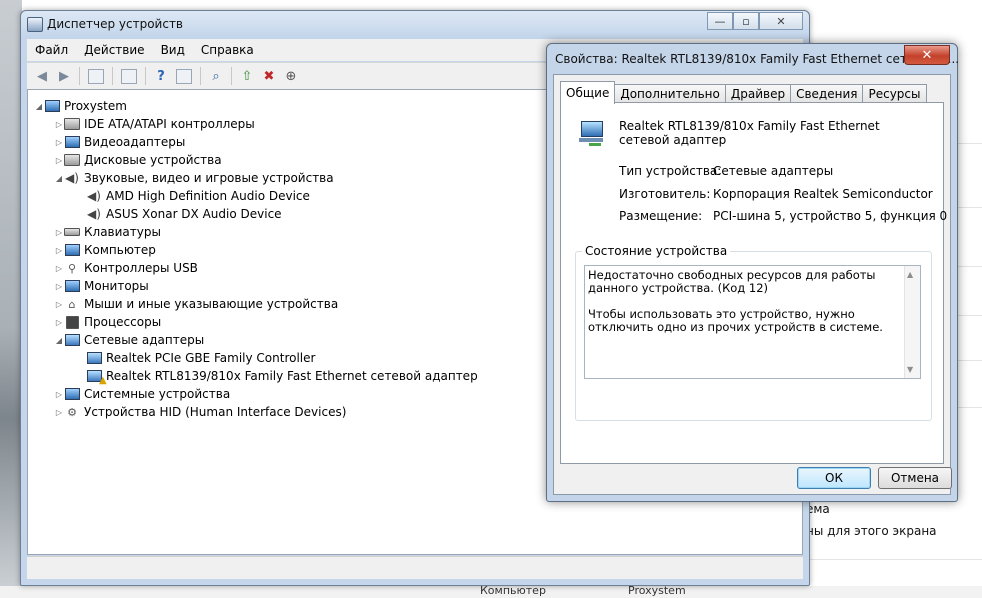 This screenshot has width=982, height=598. What do you see at coordinates (216, 76) in the screenshot?
I see `scan-hardware-icon: ⌕` at bounding box center [216, 76].